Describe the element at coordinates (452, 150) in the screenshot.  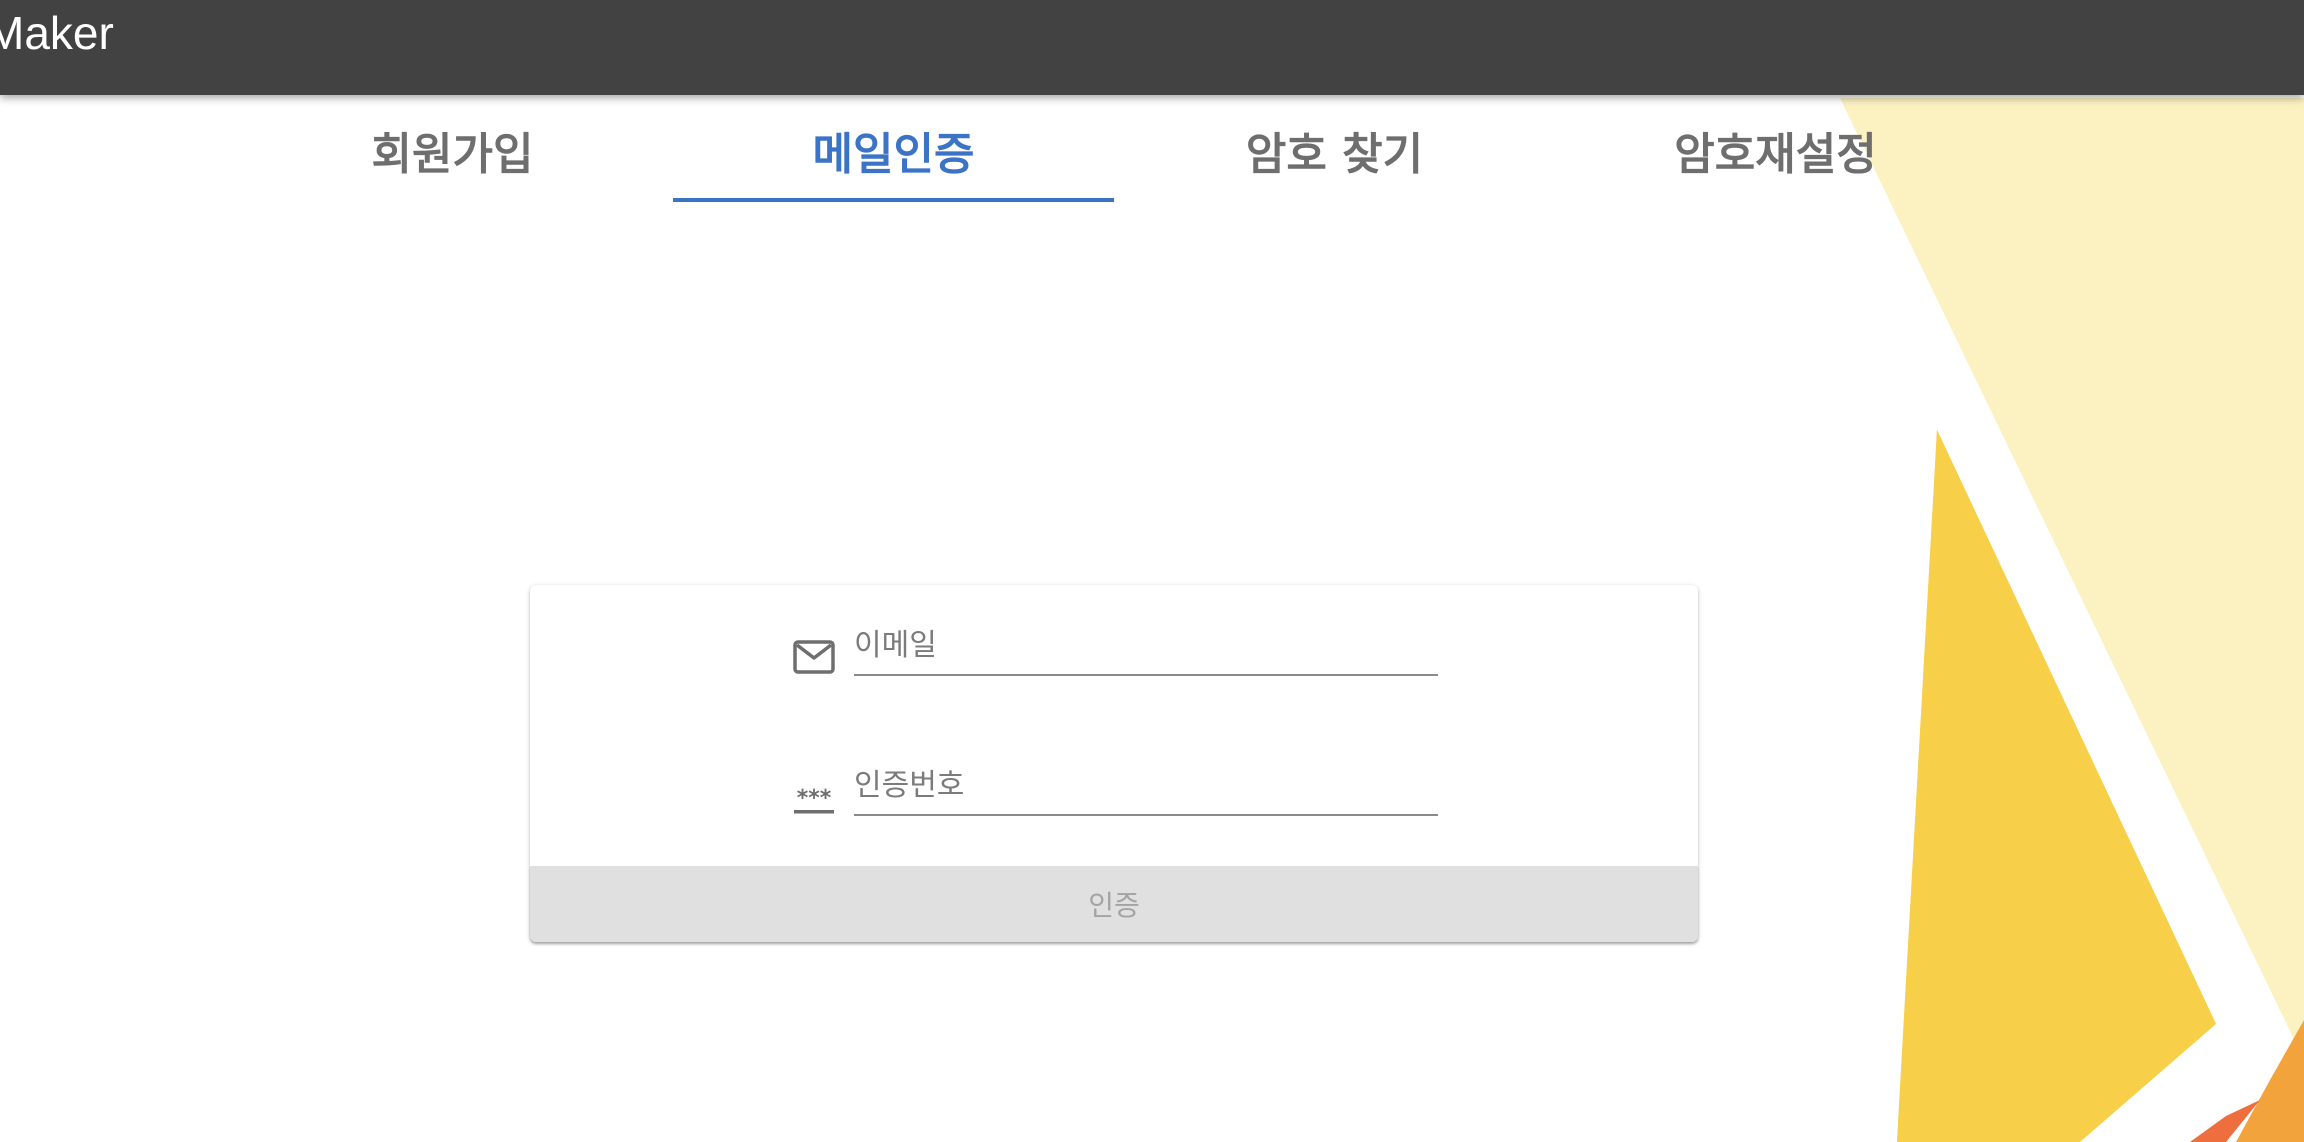
I see `tab-signup: 회원가입` at that location.